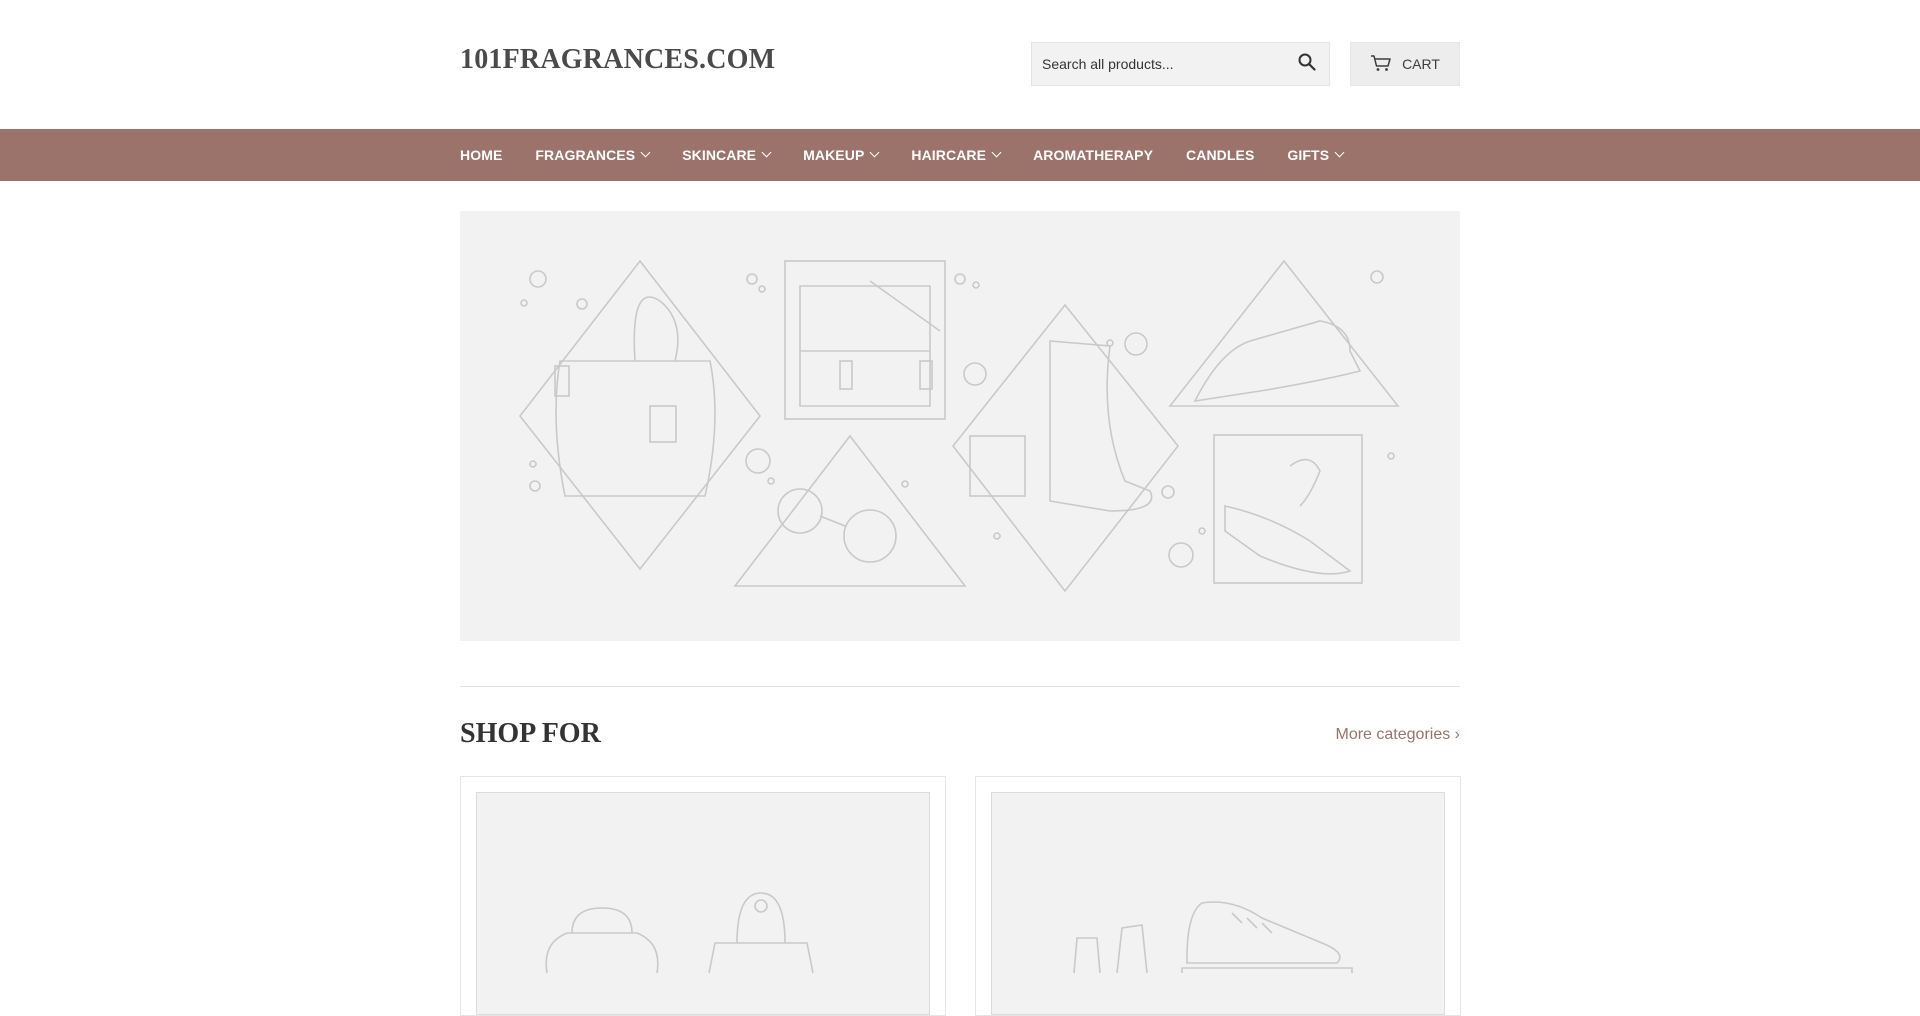 This screenshot has width=1920, height=1016. What do you see at coordinates (530, 733) in the screenshot?
I see `section-title: SHOP FOR` at bounding box center [530, 733].